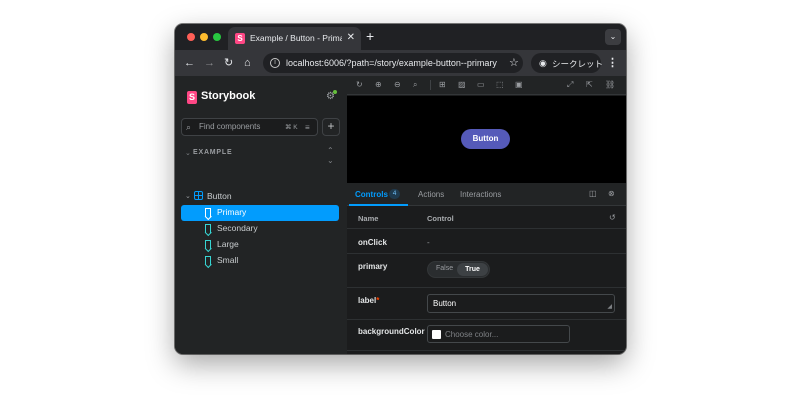 The image size is (800, 400). I want to click on controls-table-header: Name Control ↺, so click(486, 218).